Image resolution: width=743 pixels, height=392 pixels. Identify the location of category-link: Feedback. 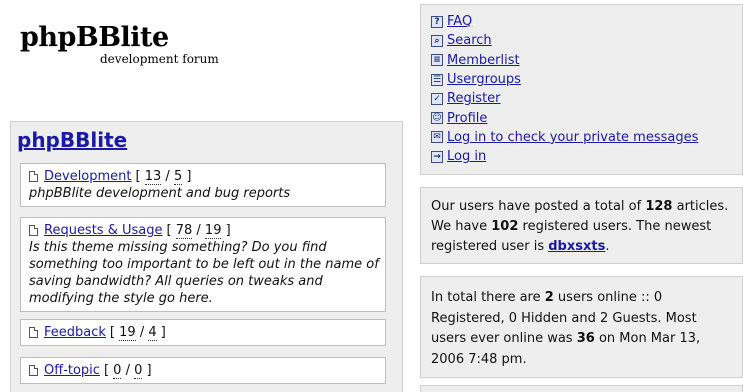
(75, 332).